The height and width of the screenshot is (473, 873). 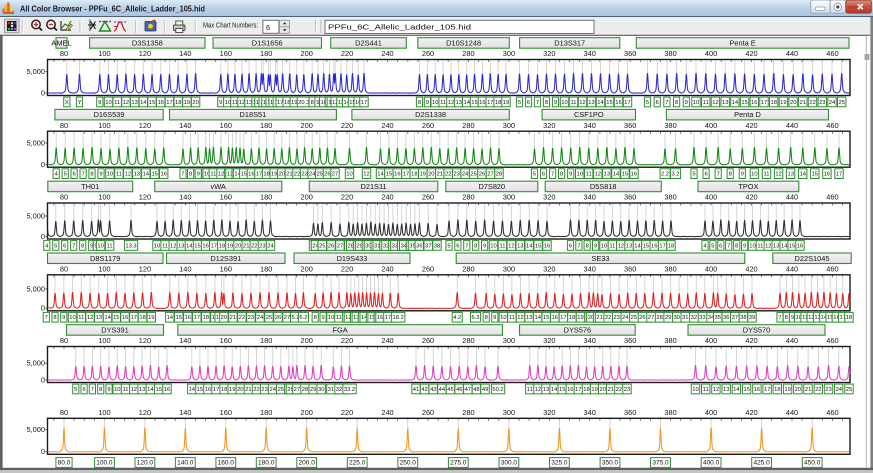 What do you see at coordinates (711, 463) in the screenshot?
I see `svg-text: 400.0` at bounding box center [711, 463].